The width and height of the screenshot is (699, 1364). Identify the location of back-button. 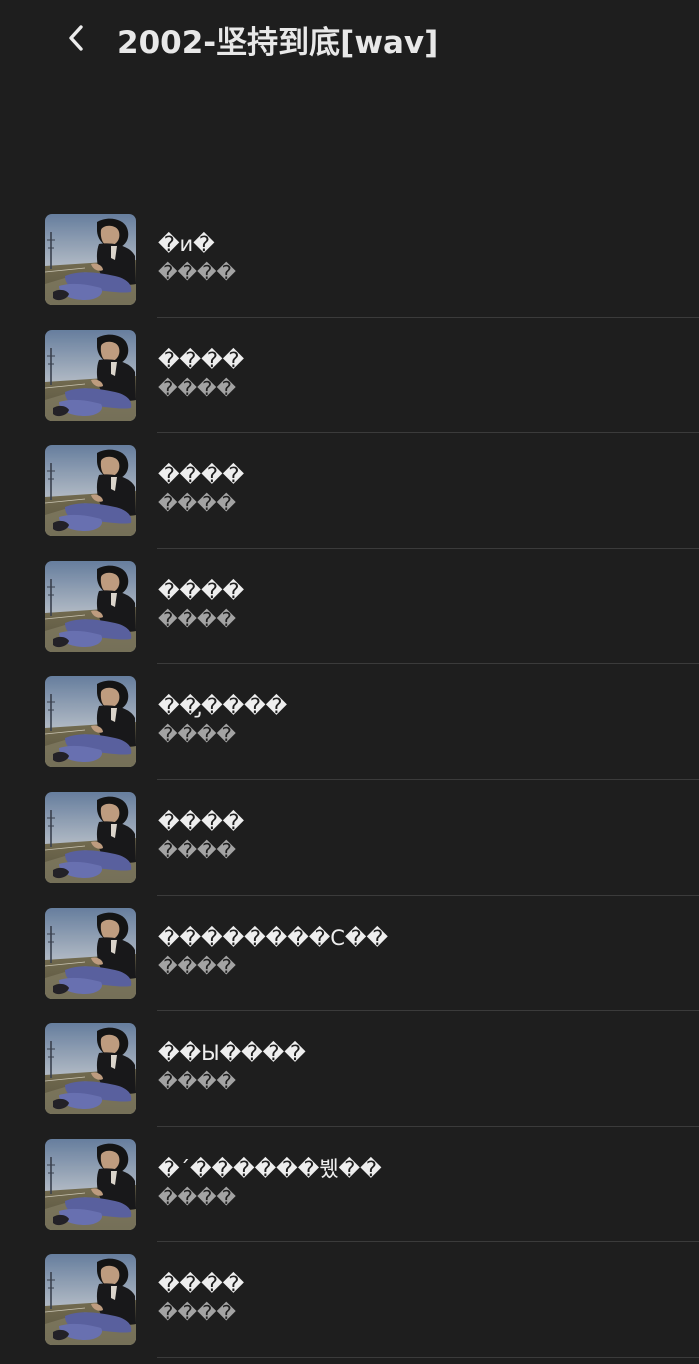
(76, 38).